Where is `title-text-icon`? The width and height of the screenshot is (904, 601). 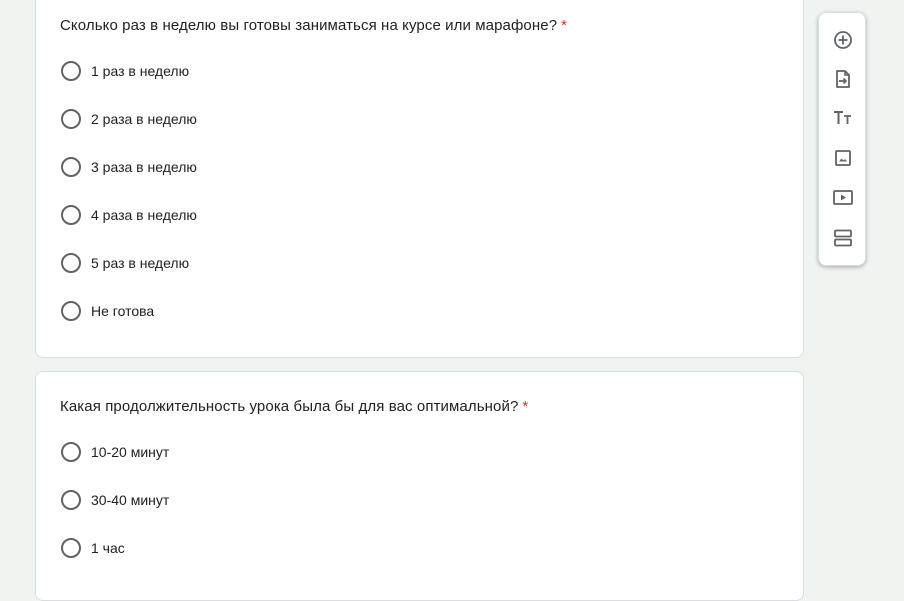 title-text-icon is located at coordinates (842, 117).